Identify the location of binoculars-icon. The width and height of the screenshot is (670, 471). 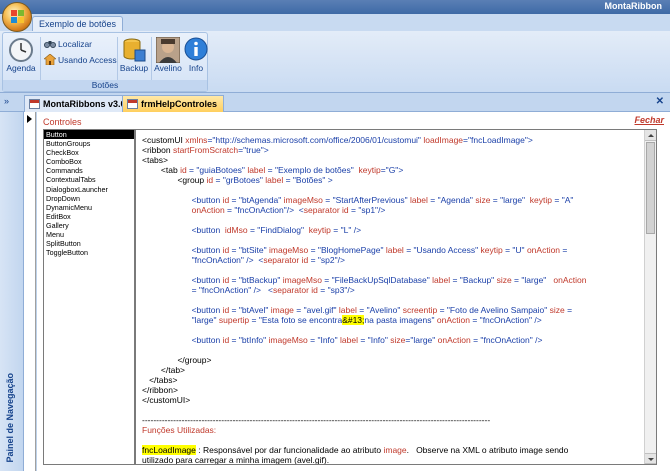
(50, 44).